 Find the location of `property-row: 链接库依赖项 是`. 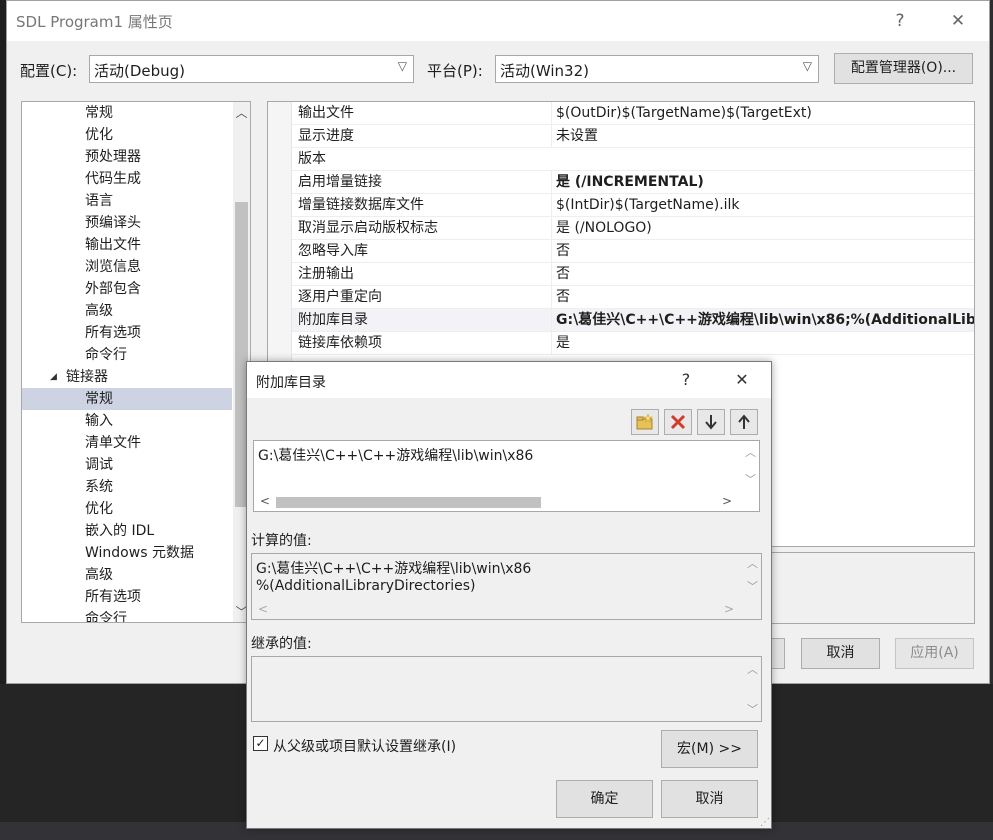

property-row: 链接库依赖项 是 is located at coordinates (633, 343).